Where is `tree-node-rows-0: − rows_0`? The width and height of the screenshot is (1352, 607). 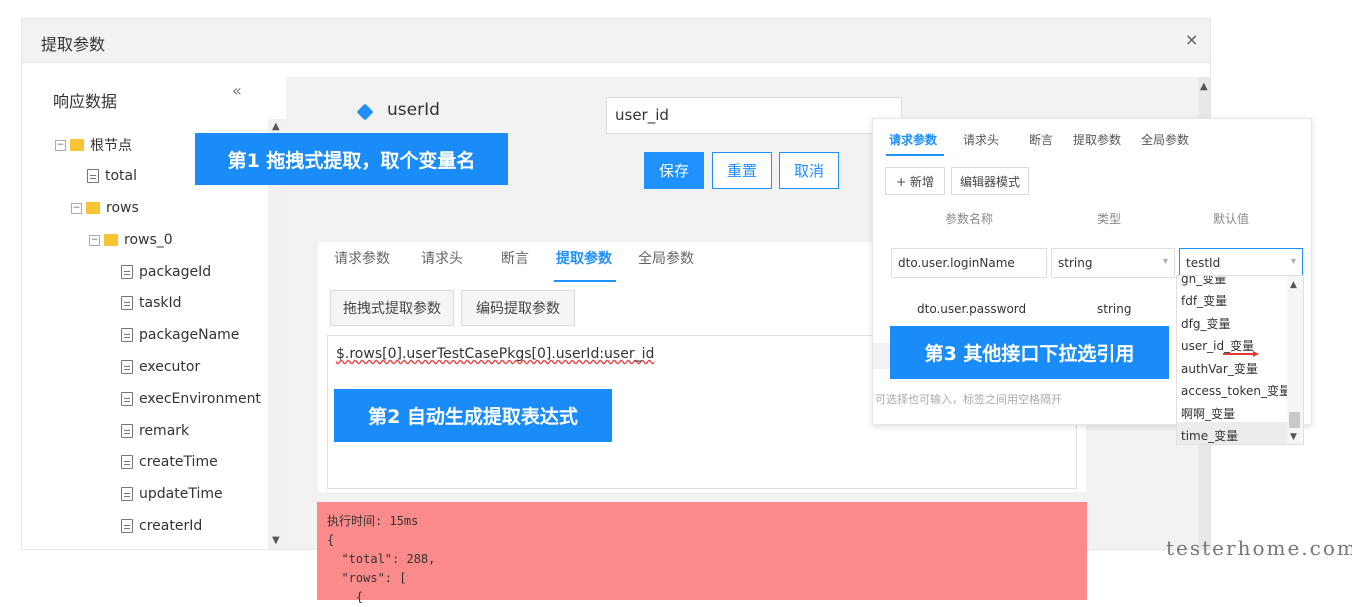 tree-node-rows-0: − rows_0 is located at coordinates (131, 240).